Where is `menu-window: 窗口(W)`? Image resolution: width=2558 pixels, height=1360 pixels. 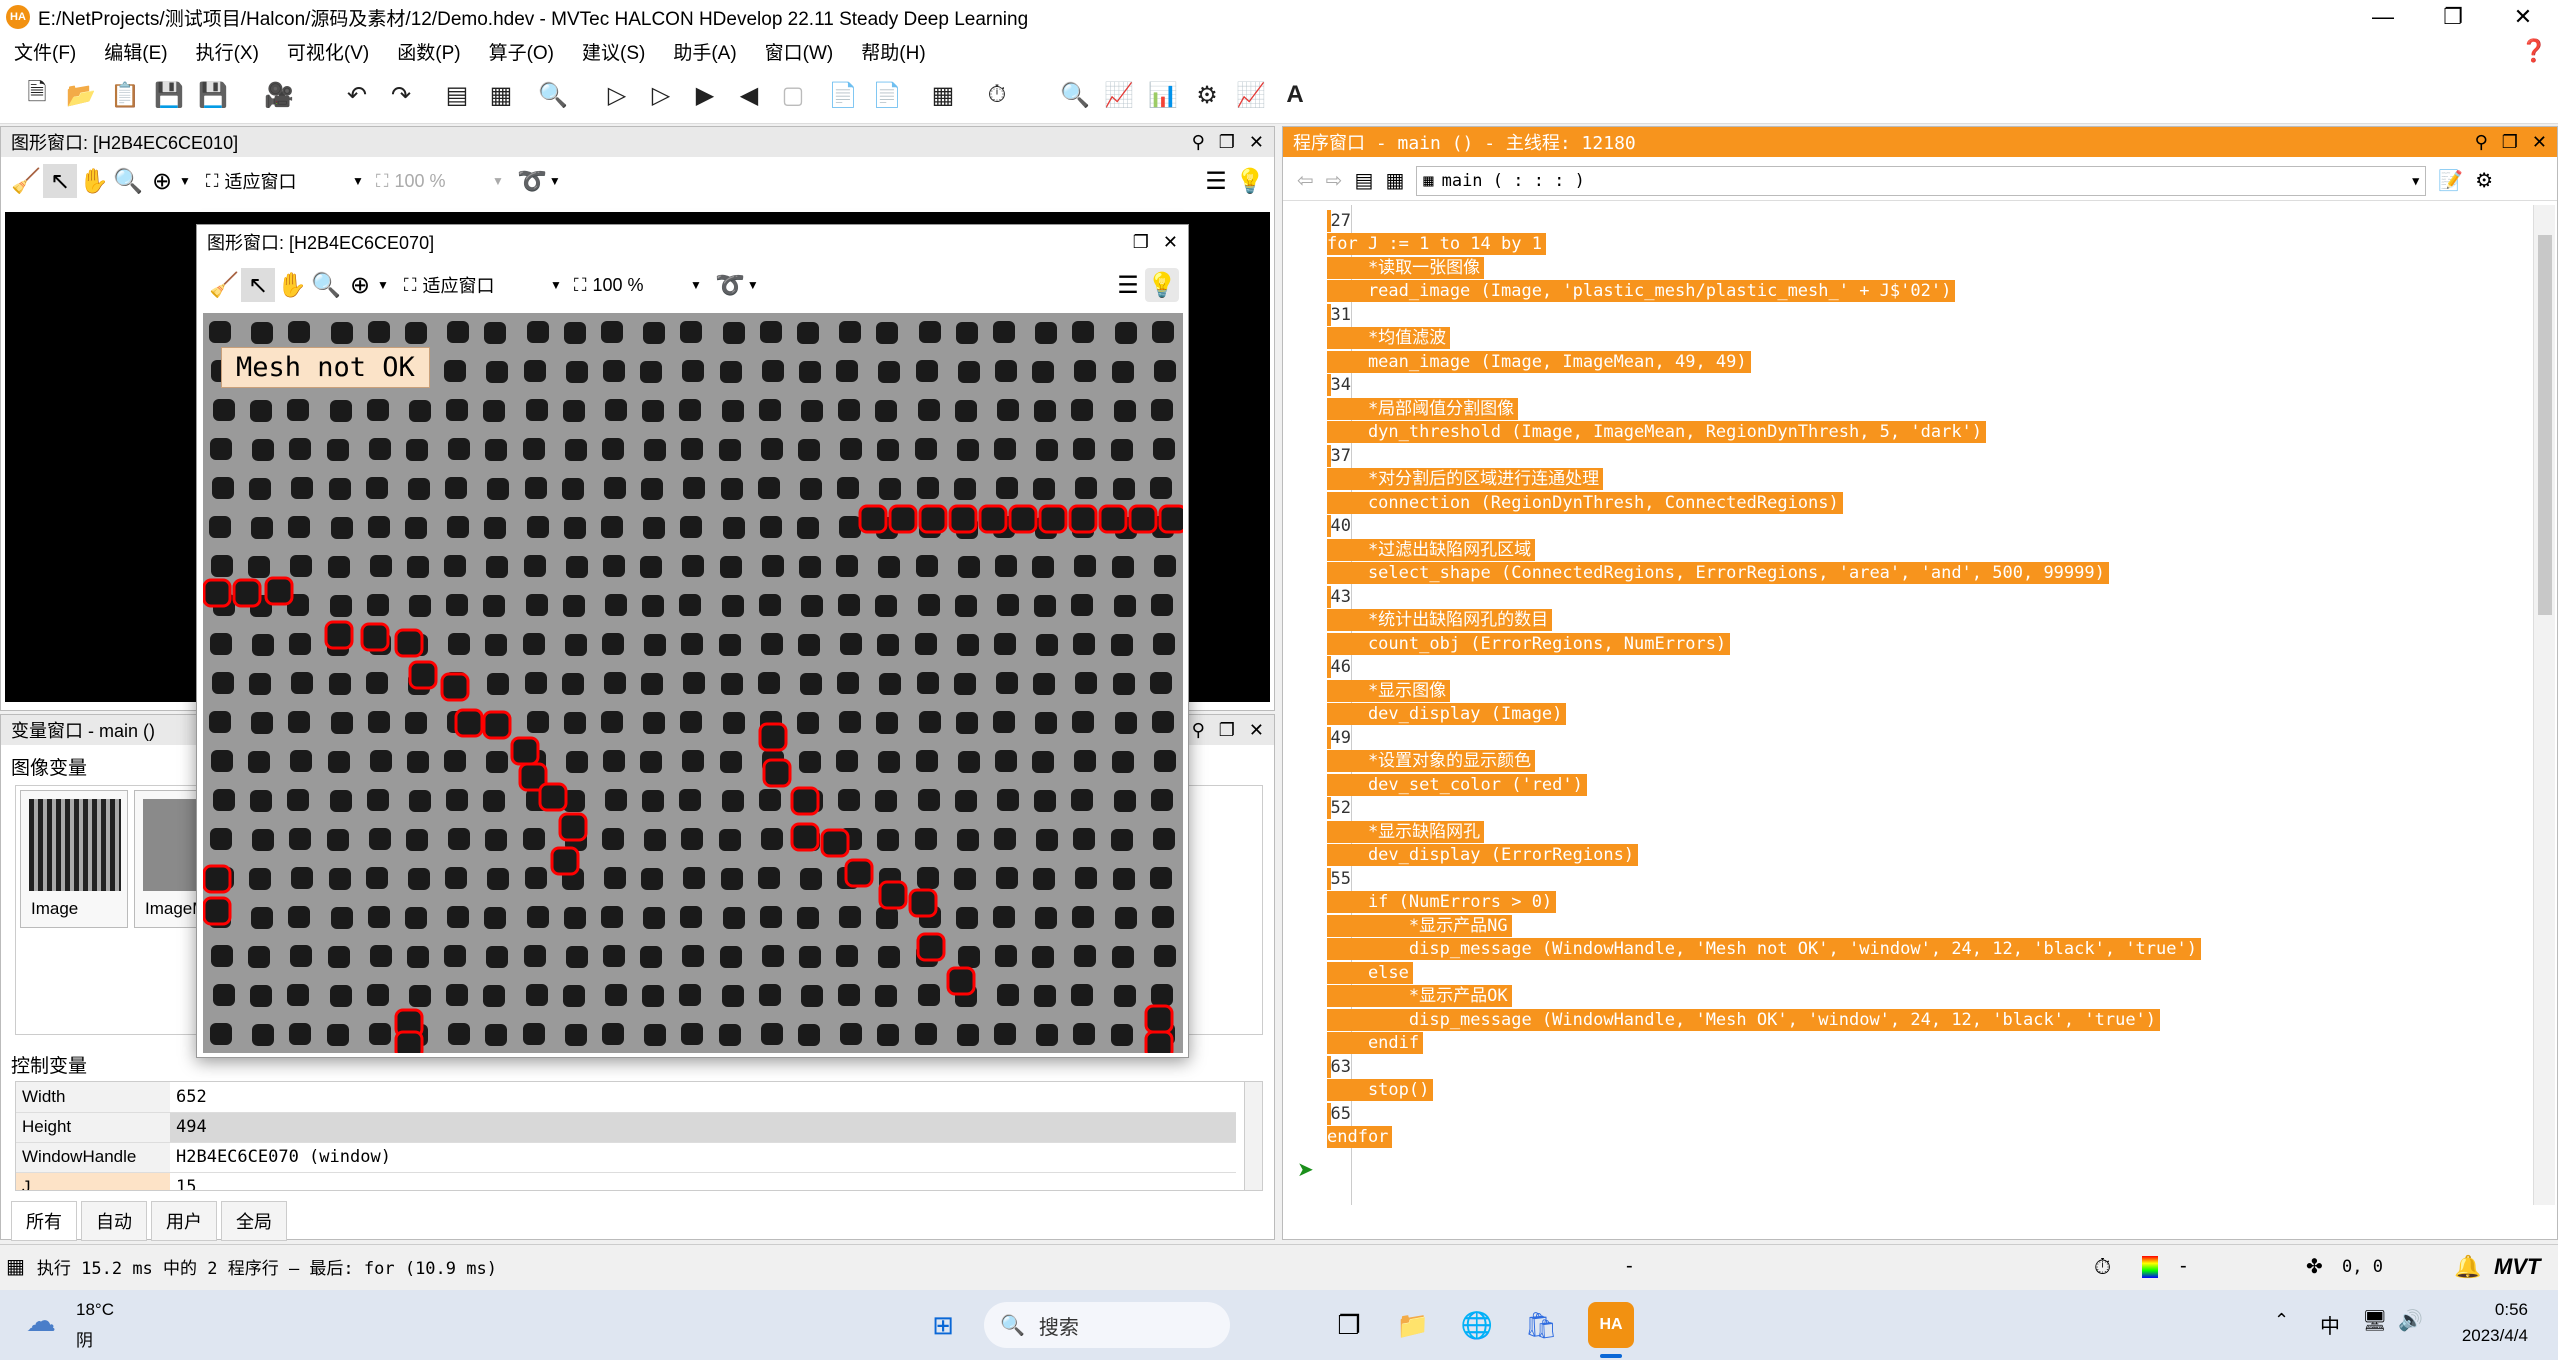 menu-window: 窗口(W) is located at coordinates (799, 51).